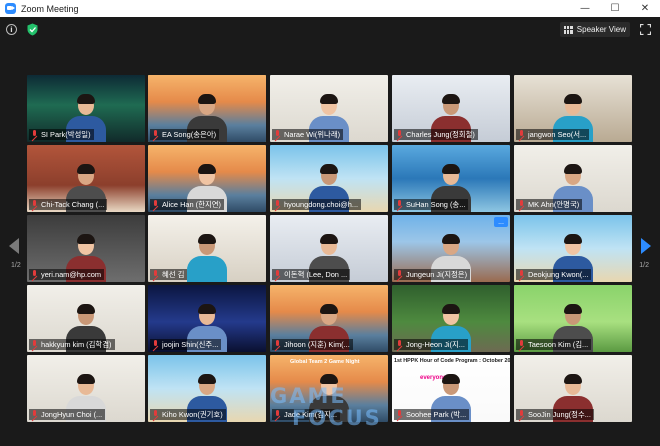 The height and width of the screenshot is (446, 660). I want to click on grid-view-icon, so click(568, 29).